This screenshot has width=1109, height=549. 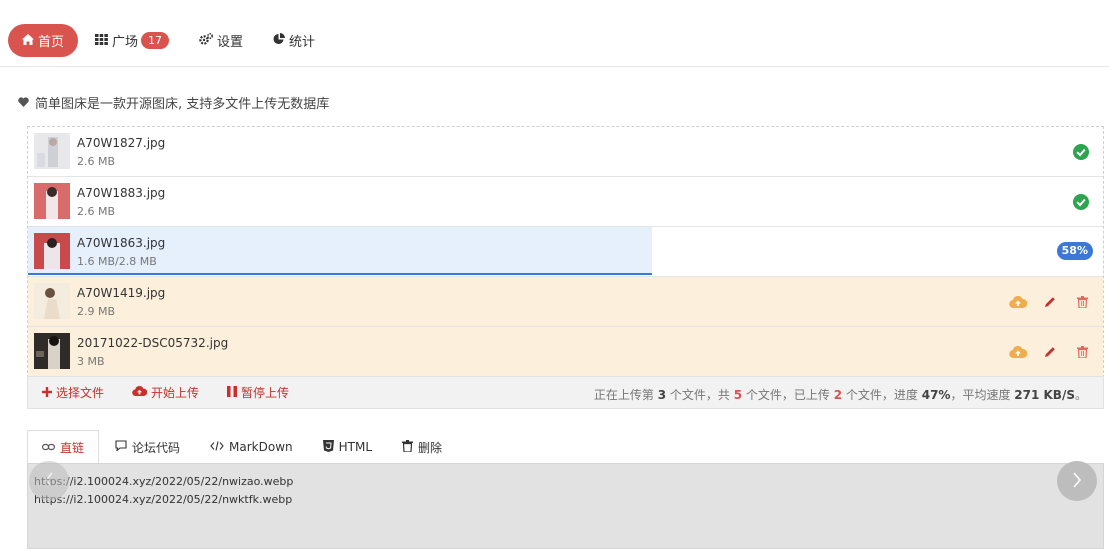 What do you see at coordinates (155, 40) in the screenshot?
I see `square-count-badge: 17` at bounding box center [155, 40].